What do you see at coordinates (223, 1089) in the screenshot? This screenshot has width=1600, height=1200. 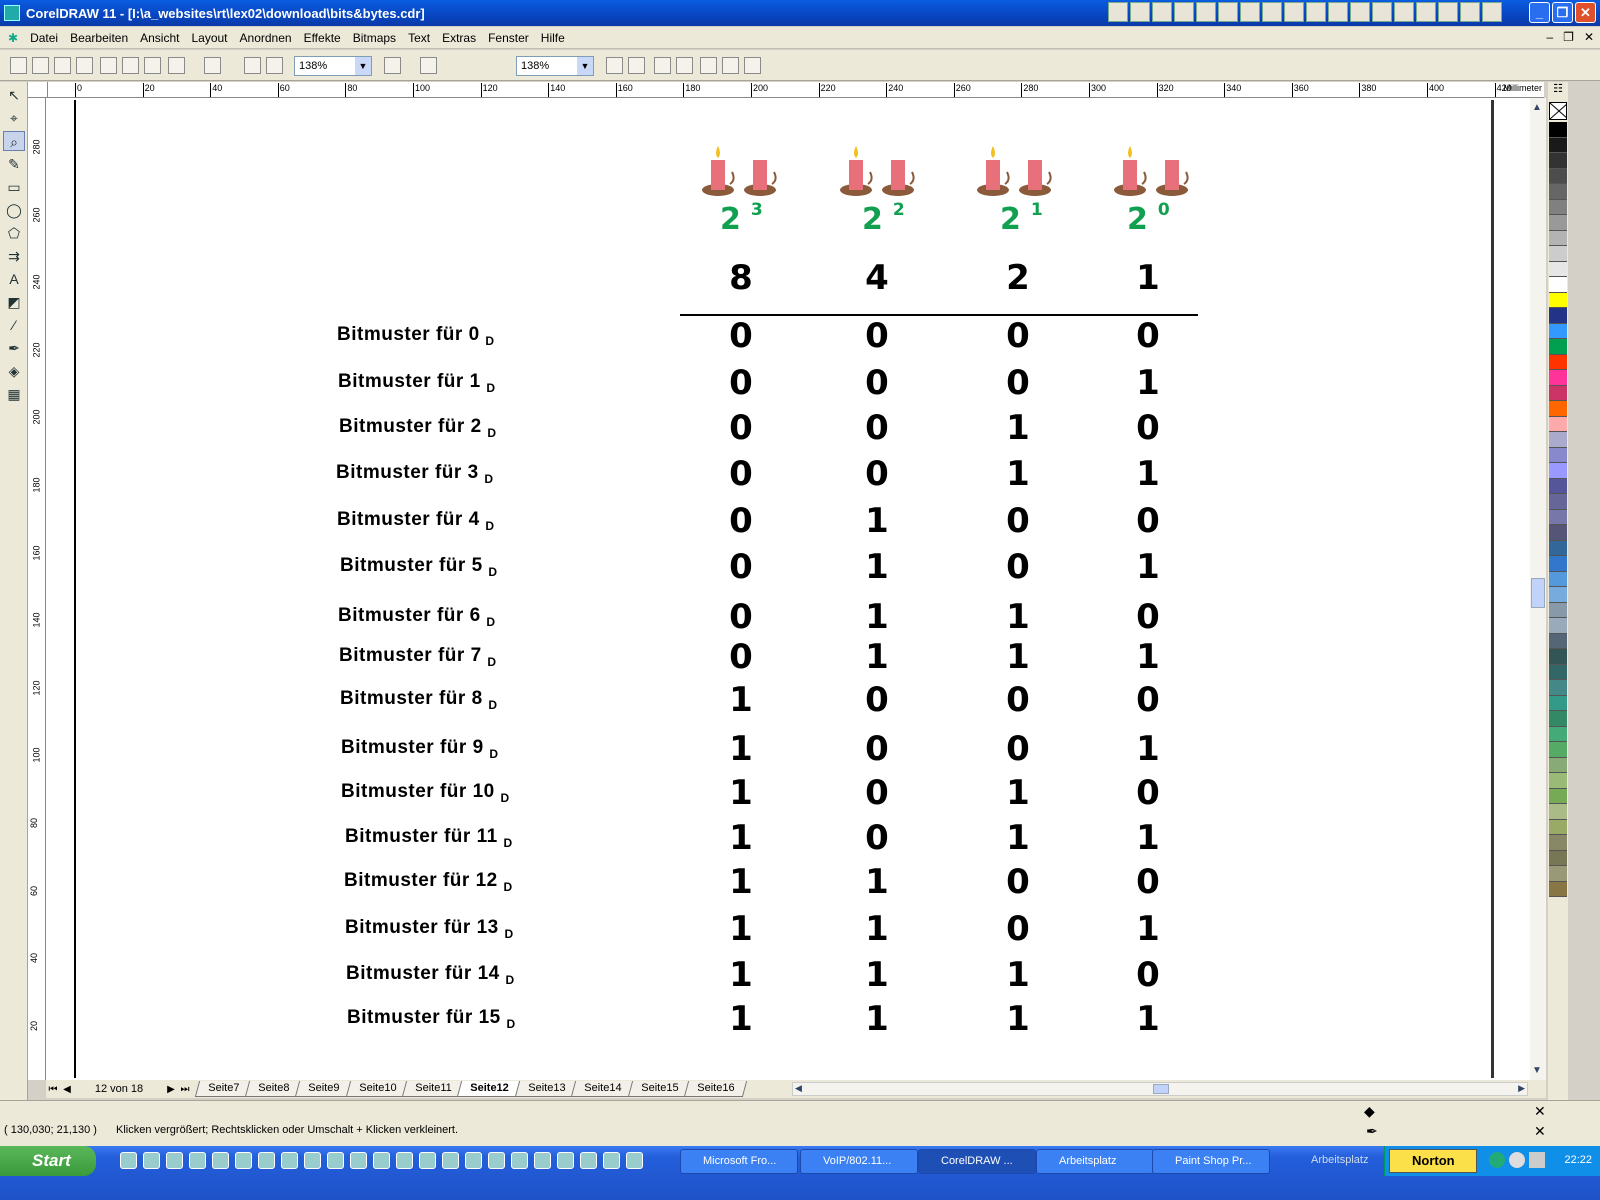 I see `page-tab: Seite7` at bounding box center [223, 1089].